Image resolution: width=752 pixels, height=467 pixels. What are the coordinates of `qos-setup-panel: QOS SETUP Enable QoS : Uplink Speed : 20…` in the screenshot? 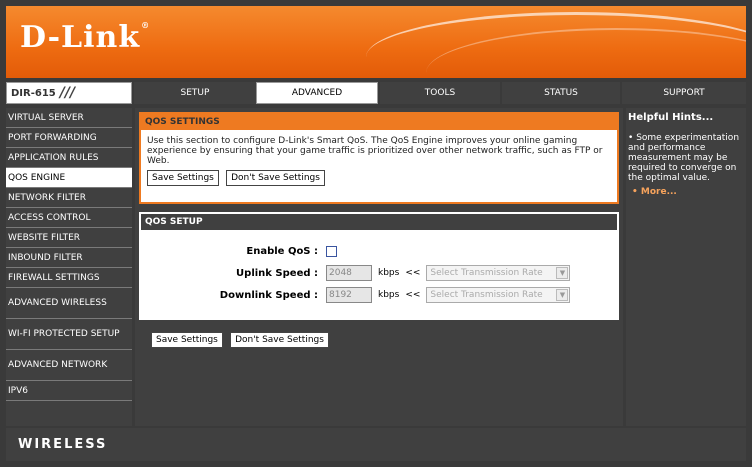 It's located at (379, 266).